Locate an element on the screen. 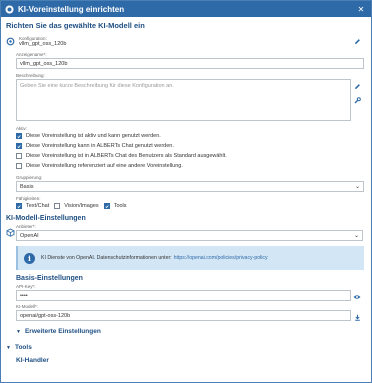  provider-label: Anbieter*: is located at coordinates (26, 226).